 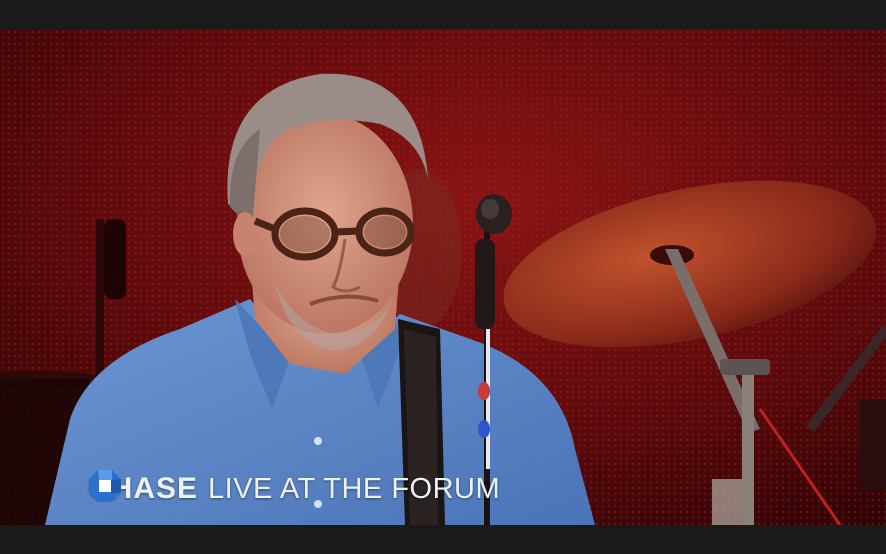 I want to click on left-mic-stand, so click(x=100, y=299).